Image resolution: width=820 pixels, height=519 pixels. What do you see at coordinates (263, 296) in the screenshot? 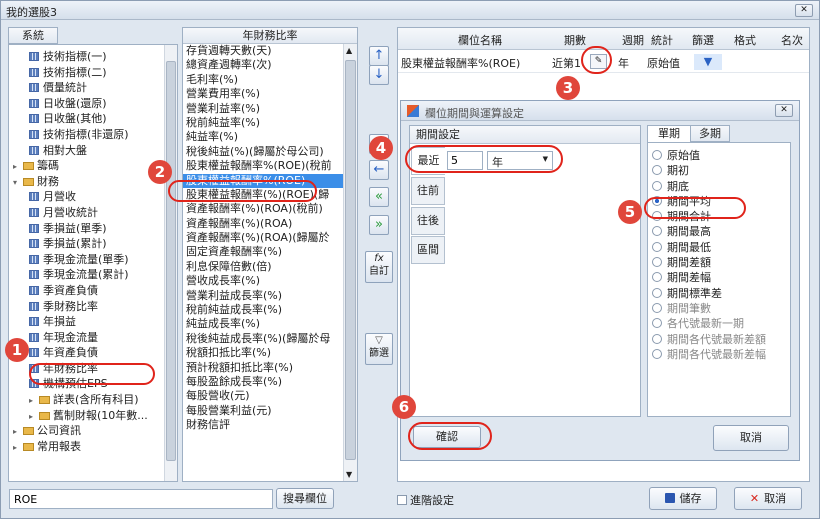
I see `field-list-item: 營業利益成長率(%)` at bounding box center [263, 296].